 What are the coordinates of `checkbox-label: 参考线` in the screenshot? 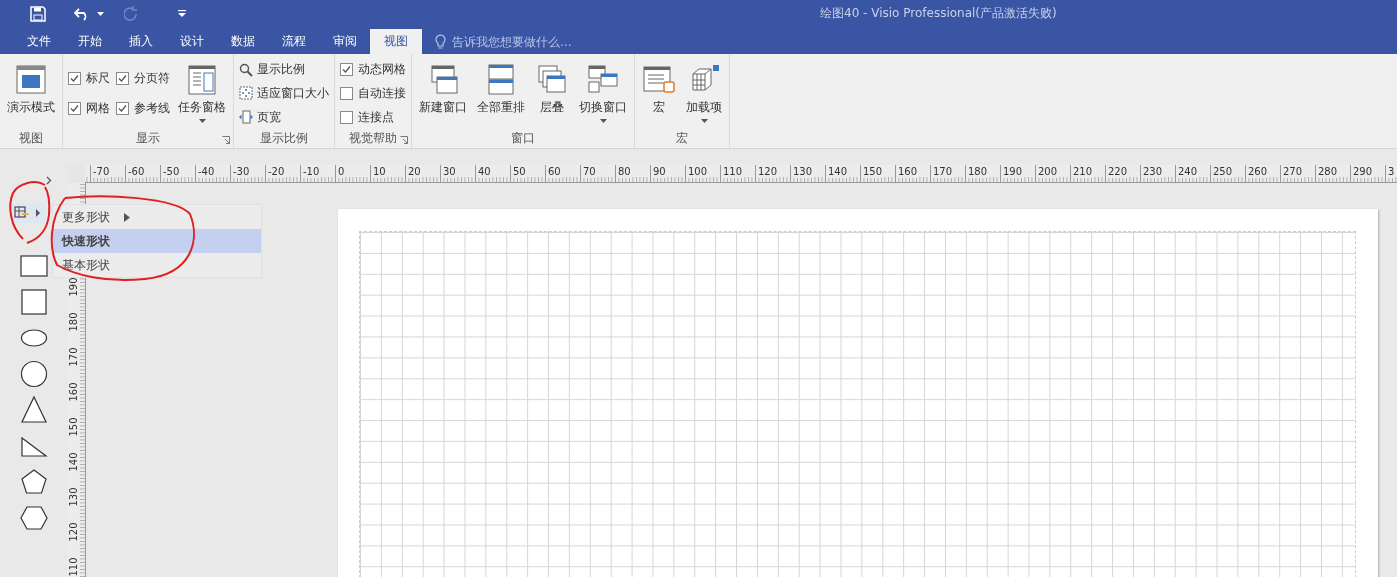 It's located at (152, 108).